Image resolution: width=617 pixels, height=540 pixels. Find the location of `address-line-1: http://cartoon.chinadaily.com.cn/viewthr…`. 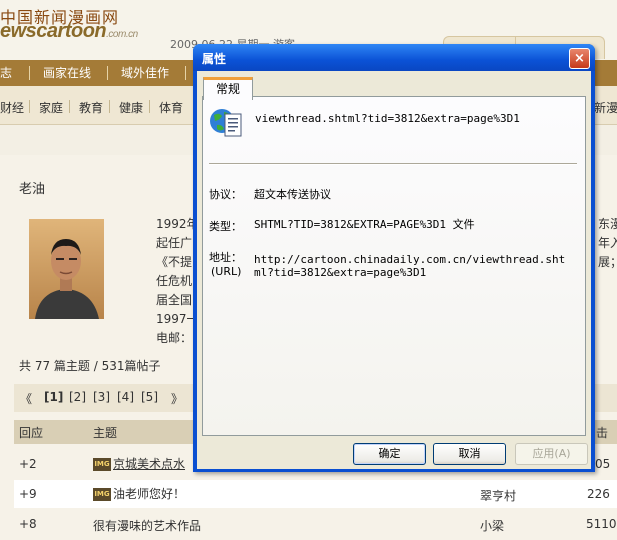

address-line-1: http://cartoon.chinadaily.com.cn/viewthr… is located at coordinates (409, 259).